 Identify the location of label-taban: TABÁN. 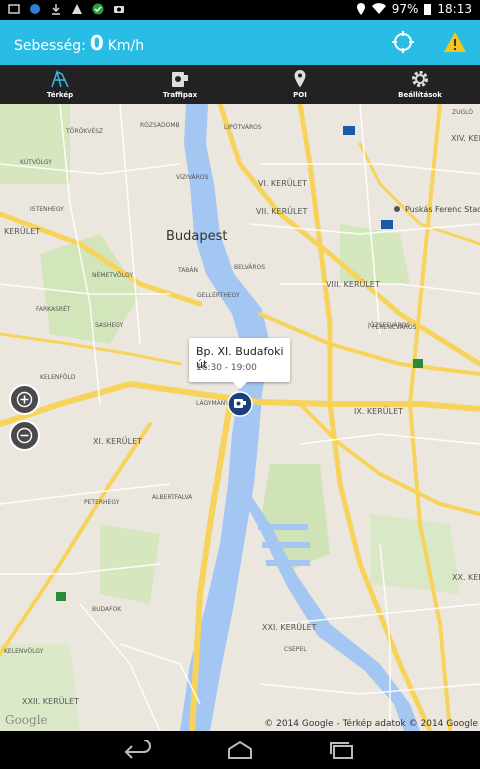
(188, 270).